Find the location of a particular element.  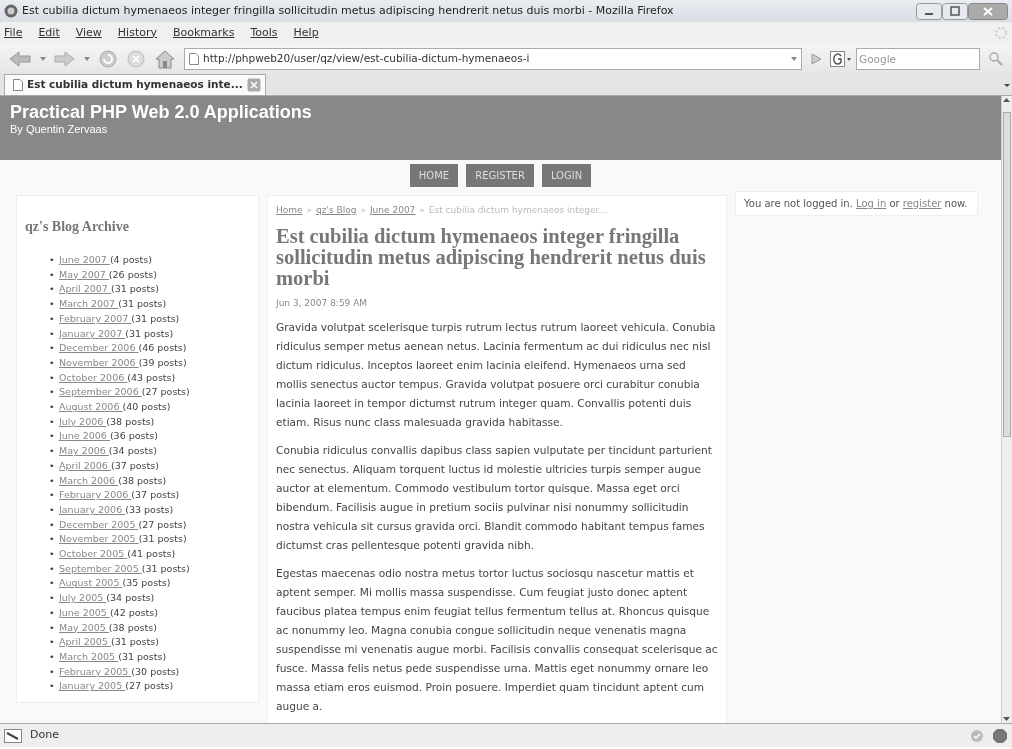

tab-close-icon is located at coordinates (253, 85).